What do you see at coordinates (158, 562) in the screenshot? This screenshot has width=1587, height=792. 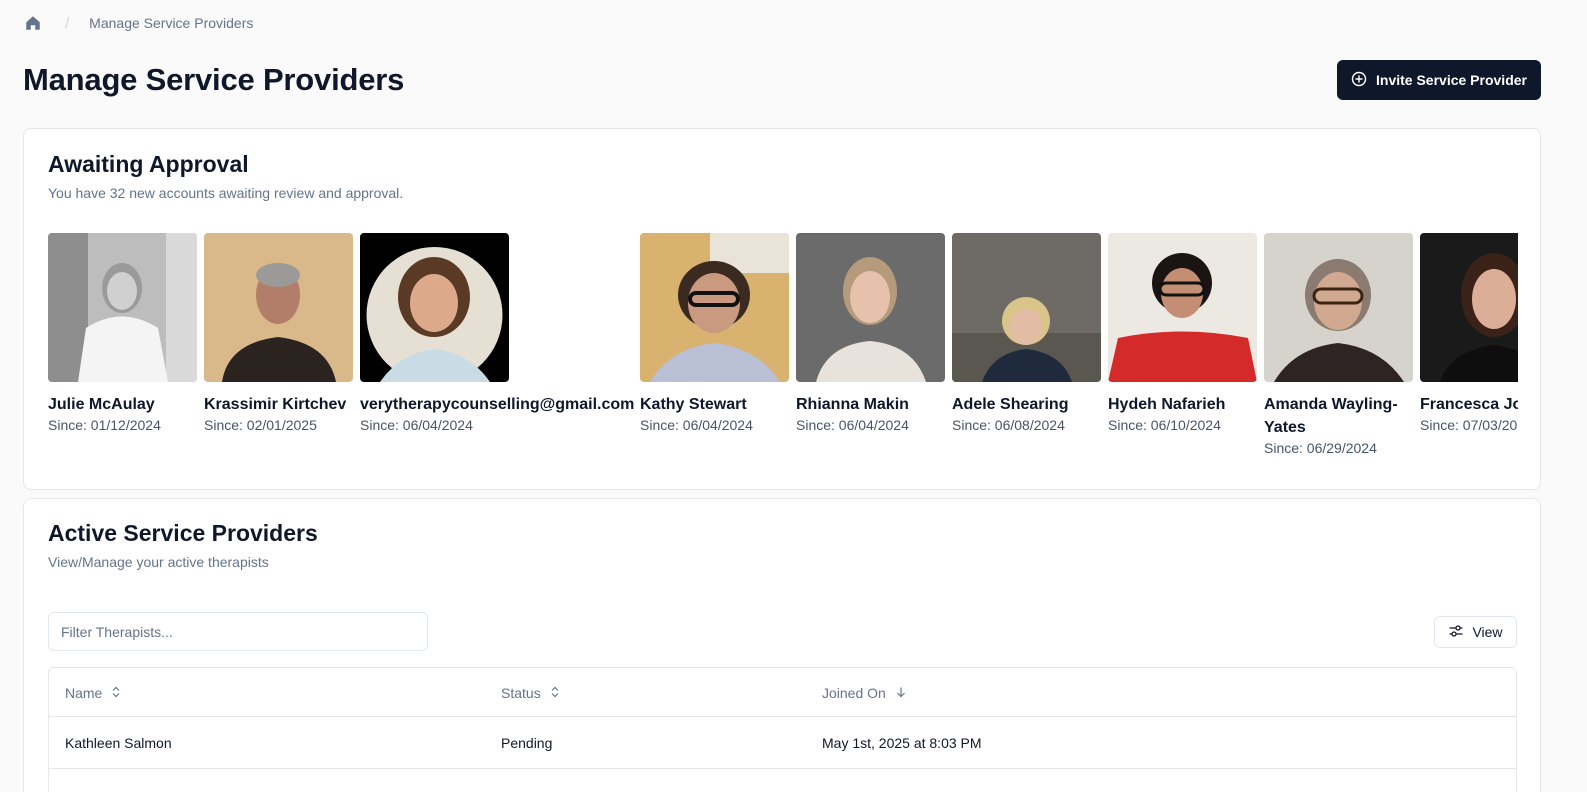 I see `active-providers-subtitle: View/Manage your active therapists` at bounding box center [158, 562].